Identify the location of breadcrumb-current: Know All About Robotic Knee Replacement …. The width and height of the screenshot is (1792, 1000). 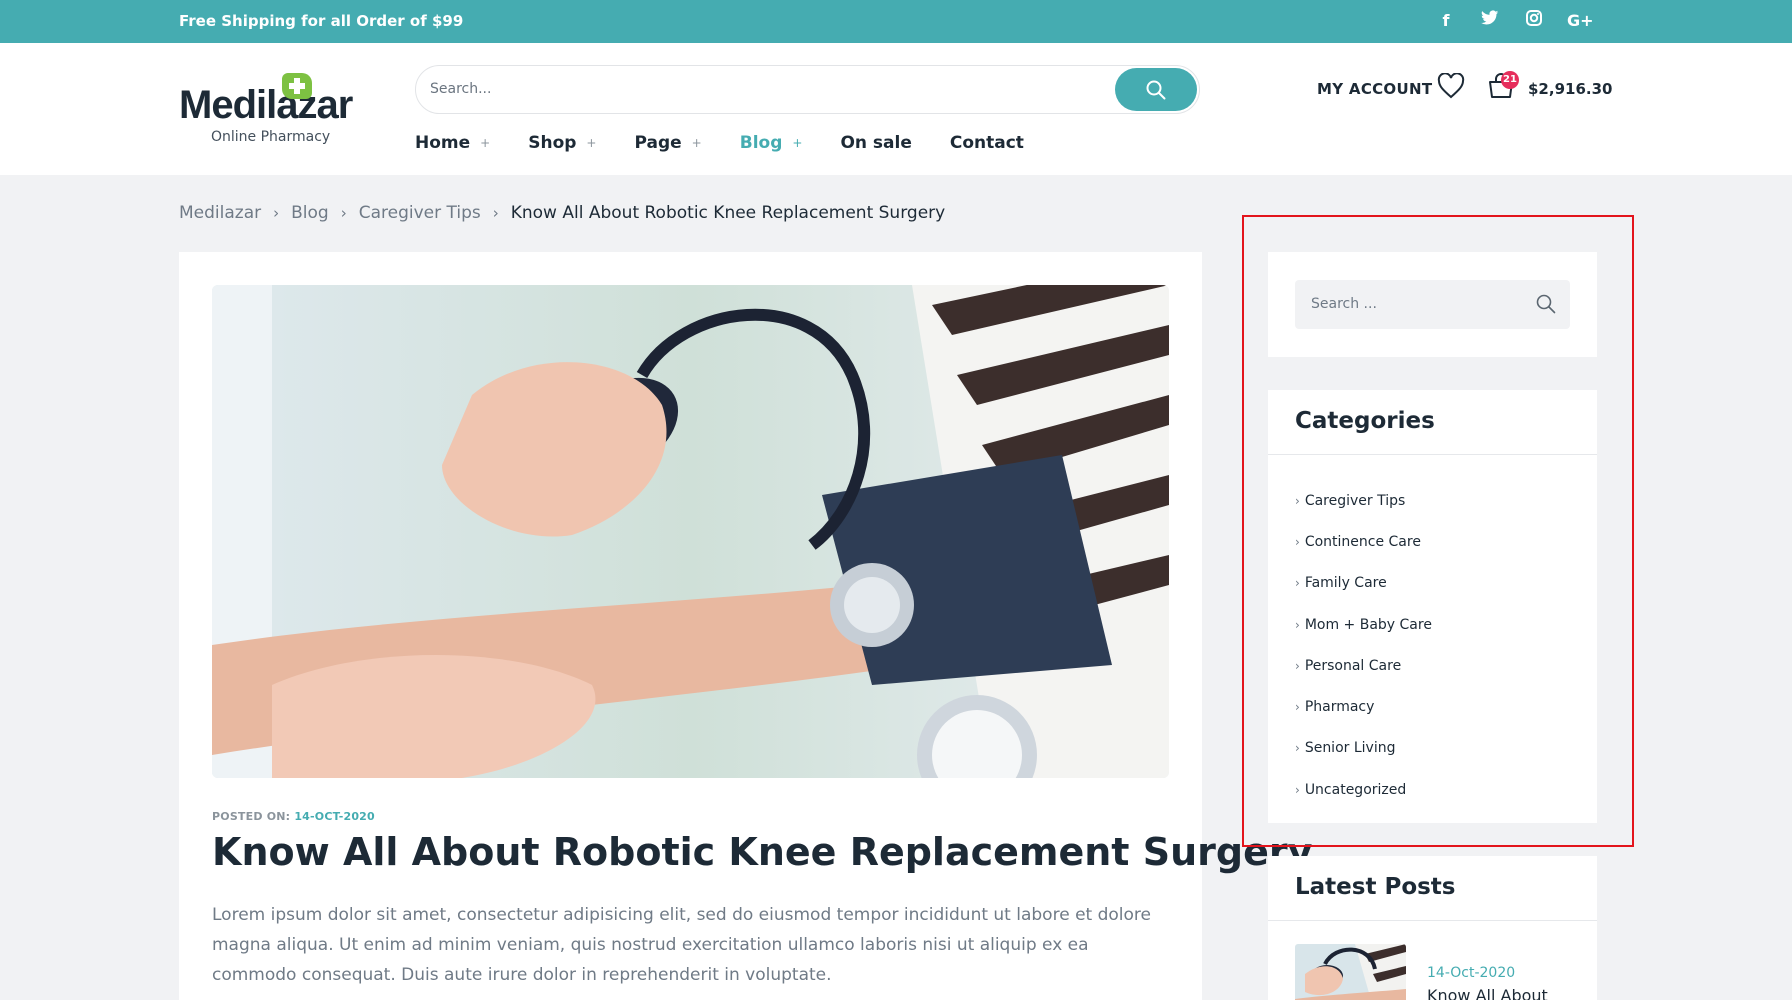
(728, 213).